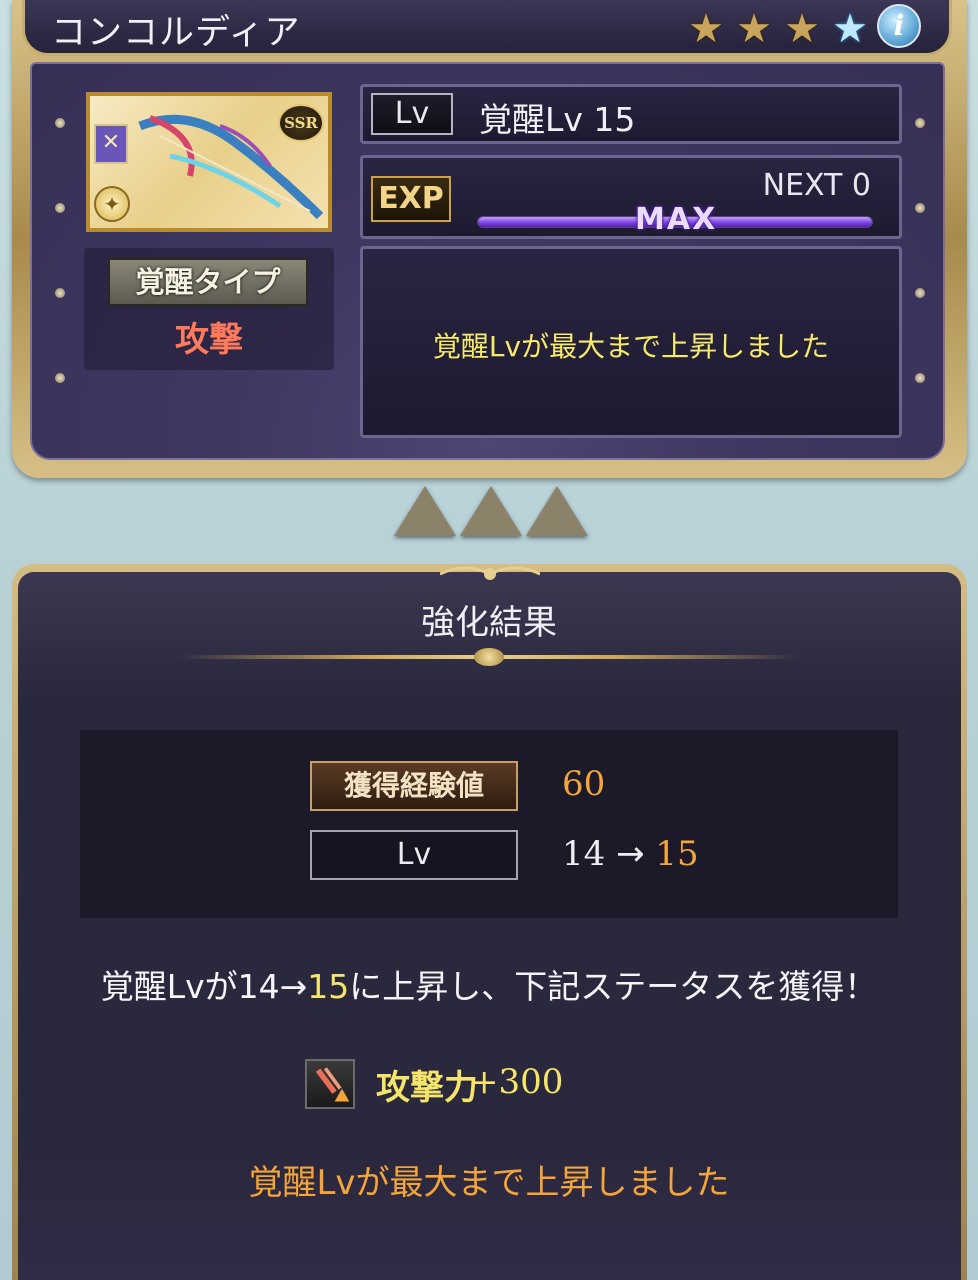 The image size is (978, 1280). What do you see at coordinates (517, 1082) in the screenshot?
I see `stat-value: +300` at bounding box center [517, 1082].